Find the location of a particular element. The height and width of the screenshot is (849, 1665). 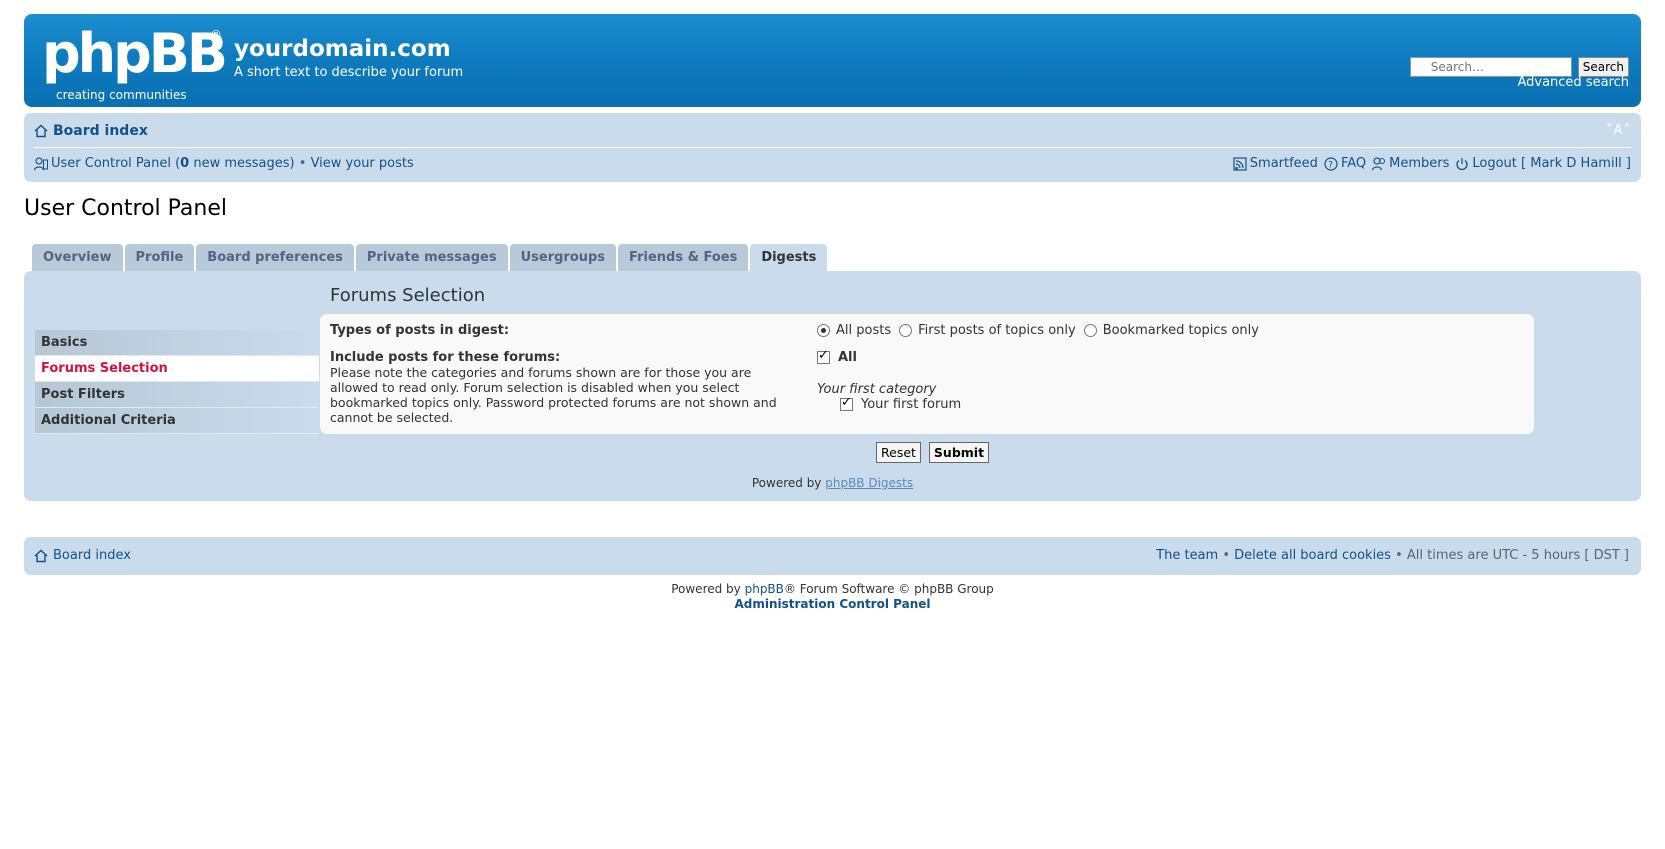

include-forums-label: Include posts for these forums: is located at coordinates (445, 357).